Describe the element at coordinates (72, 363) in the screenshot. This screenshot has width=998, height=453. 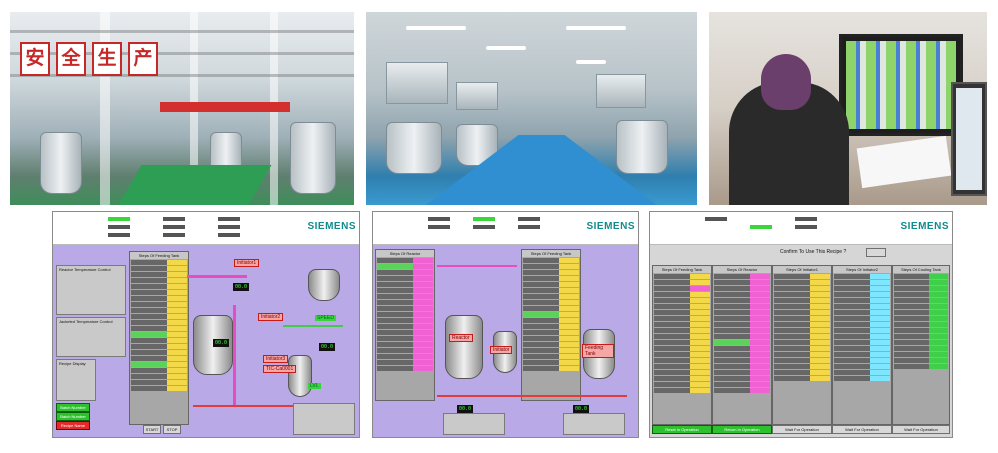
I see `panel-title: Recipe Display` at that location.